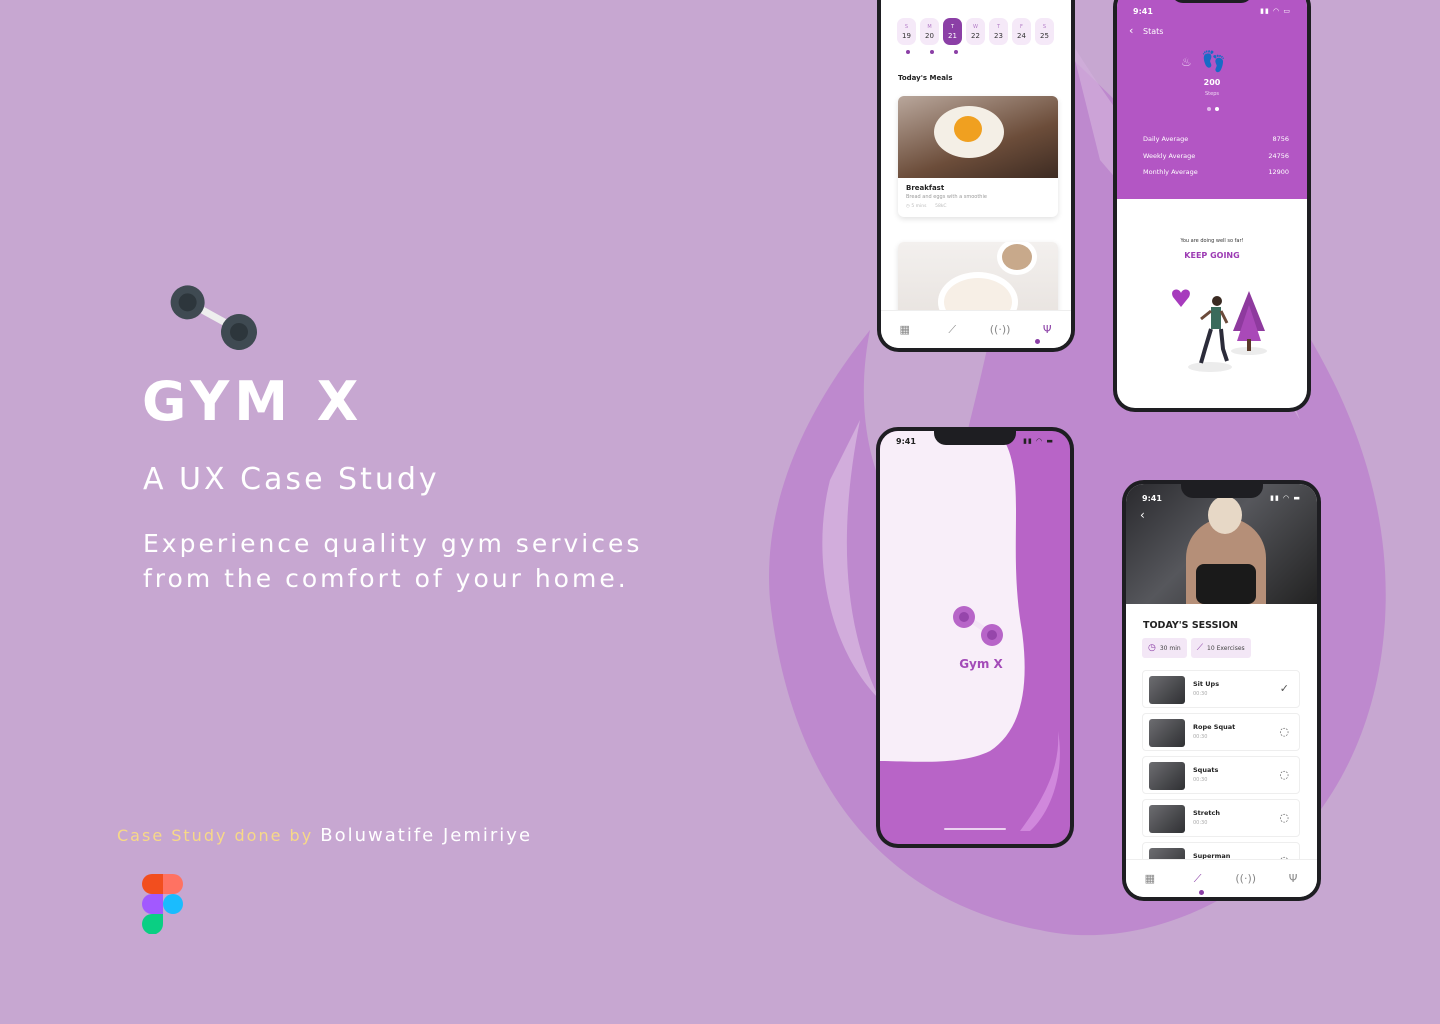 The image size is (1440, 1024). What do you see at coordinates (1169, 156) in the screenshot?
I see `weekly-average-label: Weekly Average` at bounding box center [1169, 156].